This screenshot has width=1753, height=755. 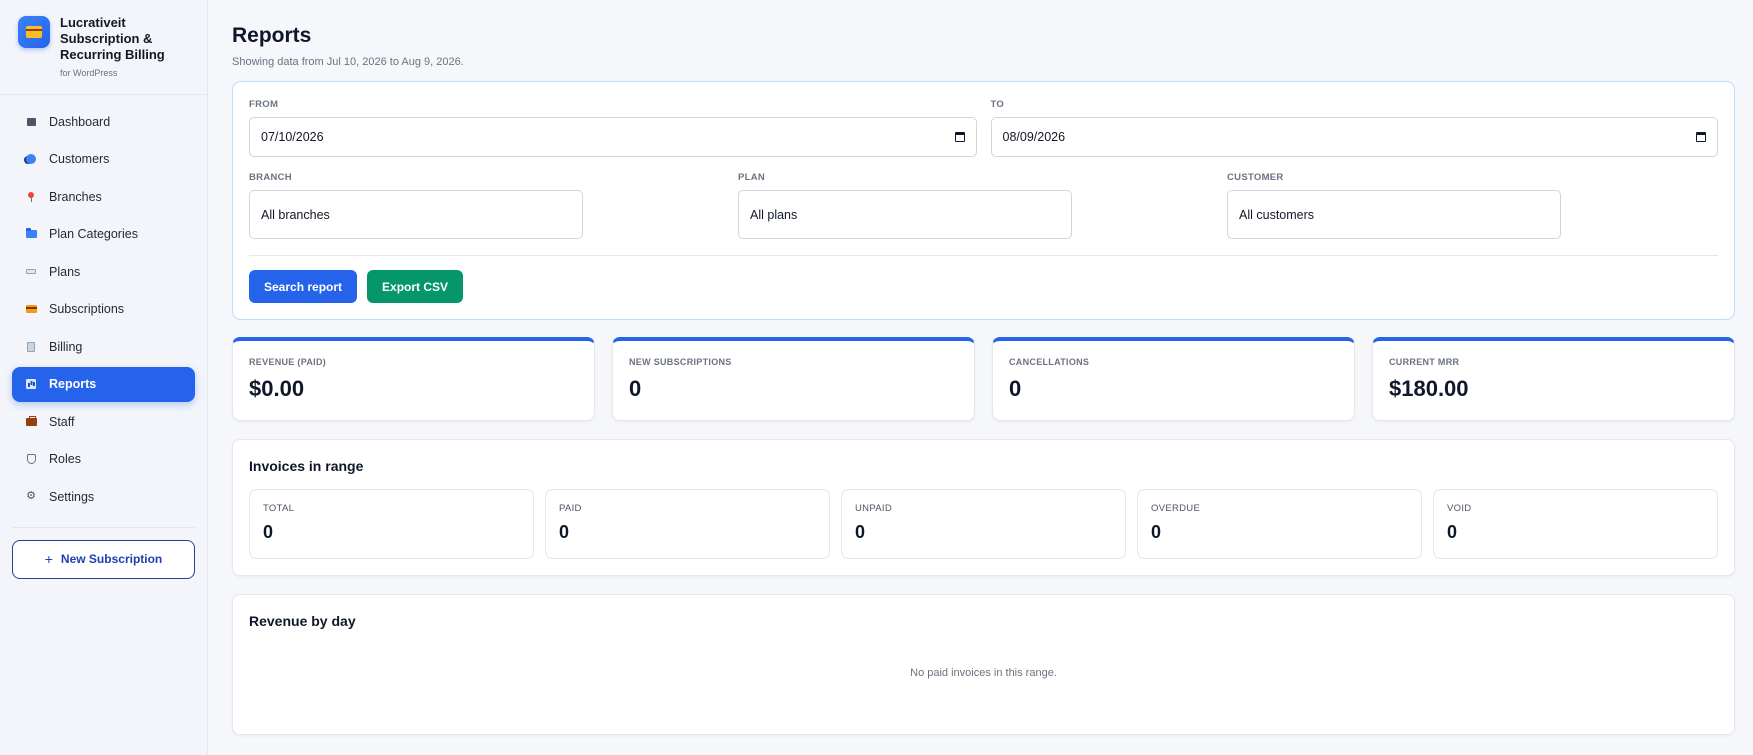 What do you see at coordinates (1354, 137) in the screenshot?
I see `to-date-input: 08/09/2026` at bounding box center [1354, 137].